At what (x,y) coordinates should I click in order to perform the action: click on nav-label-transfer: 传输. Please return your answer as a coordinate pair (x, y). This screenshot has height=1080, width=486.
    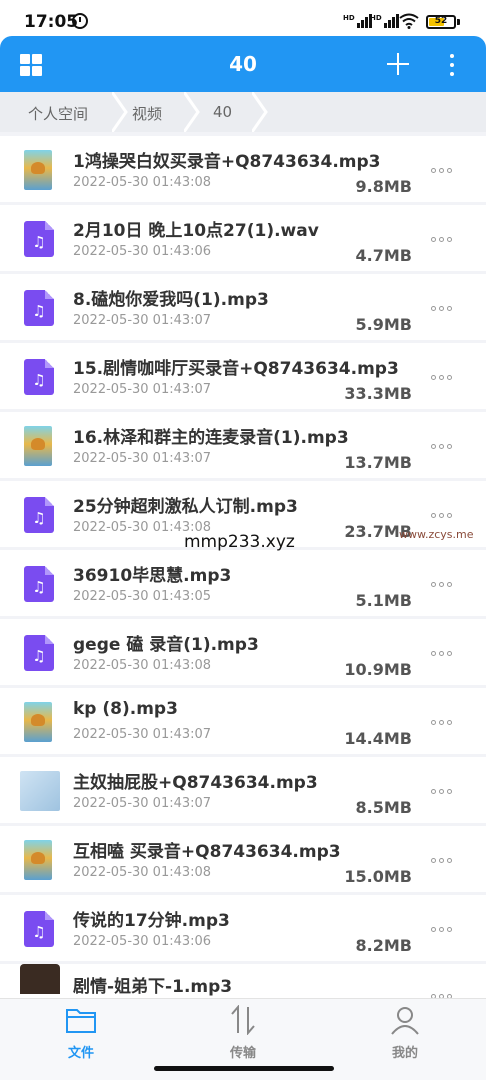
    Looking at the image, I should click on (242, 1053).